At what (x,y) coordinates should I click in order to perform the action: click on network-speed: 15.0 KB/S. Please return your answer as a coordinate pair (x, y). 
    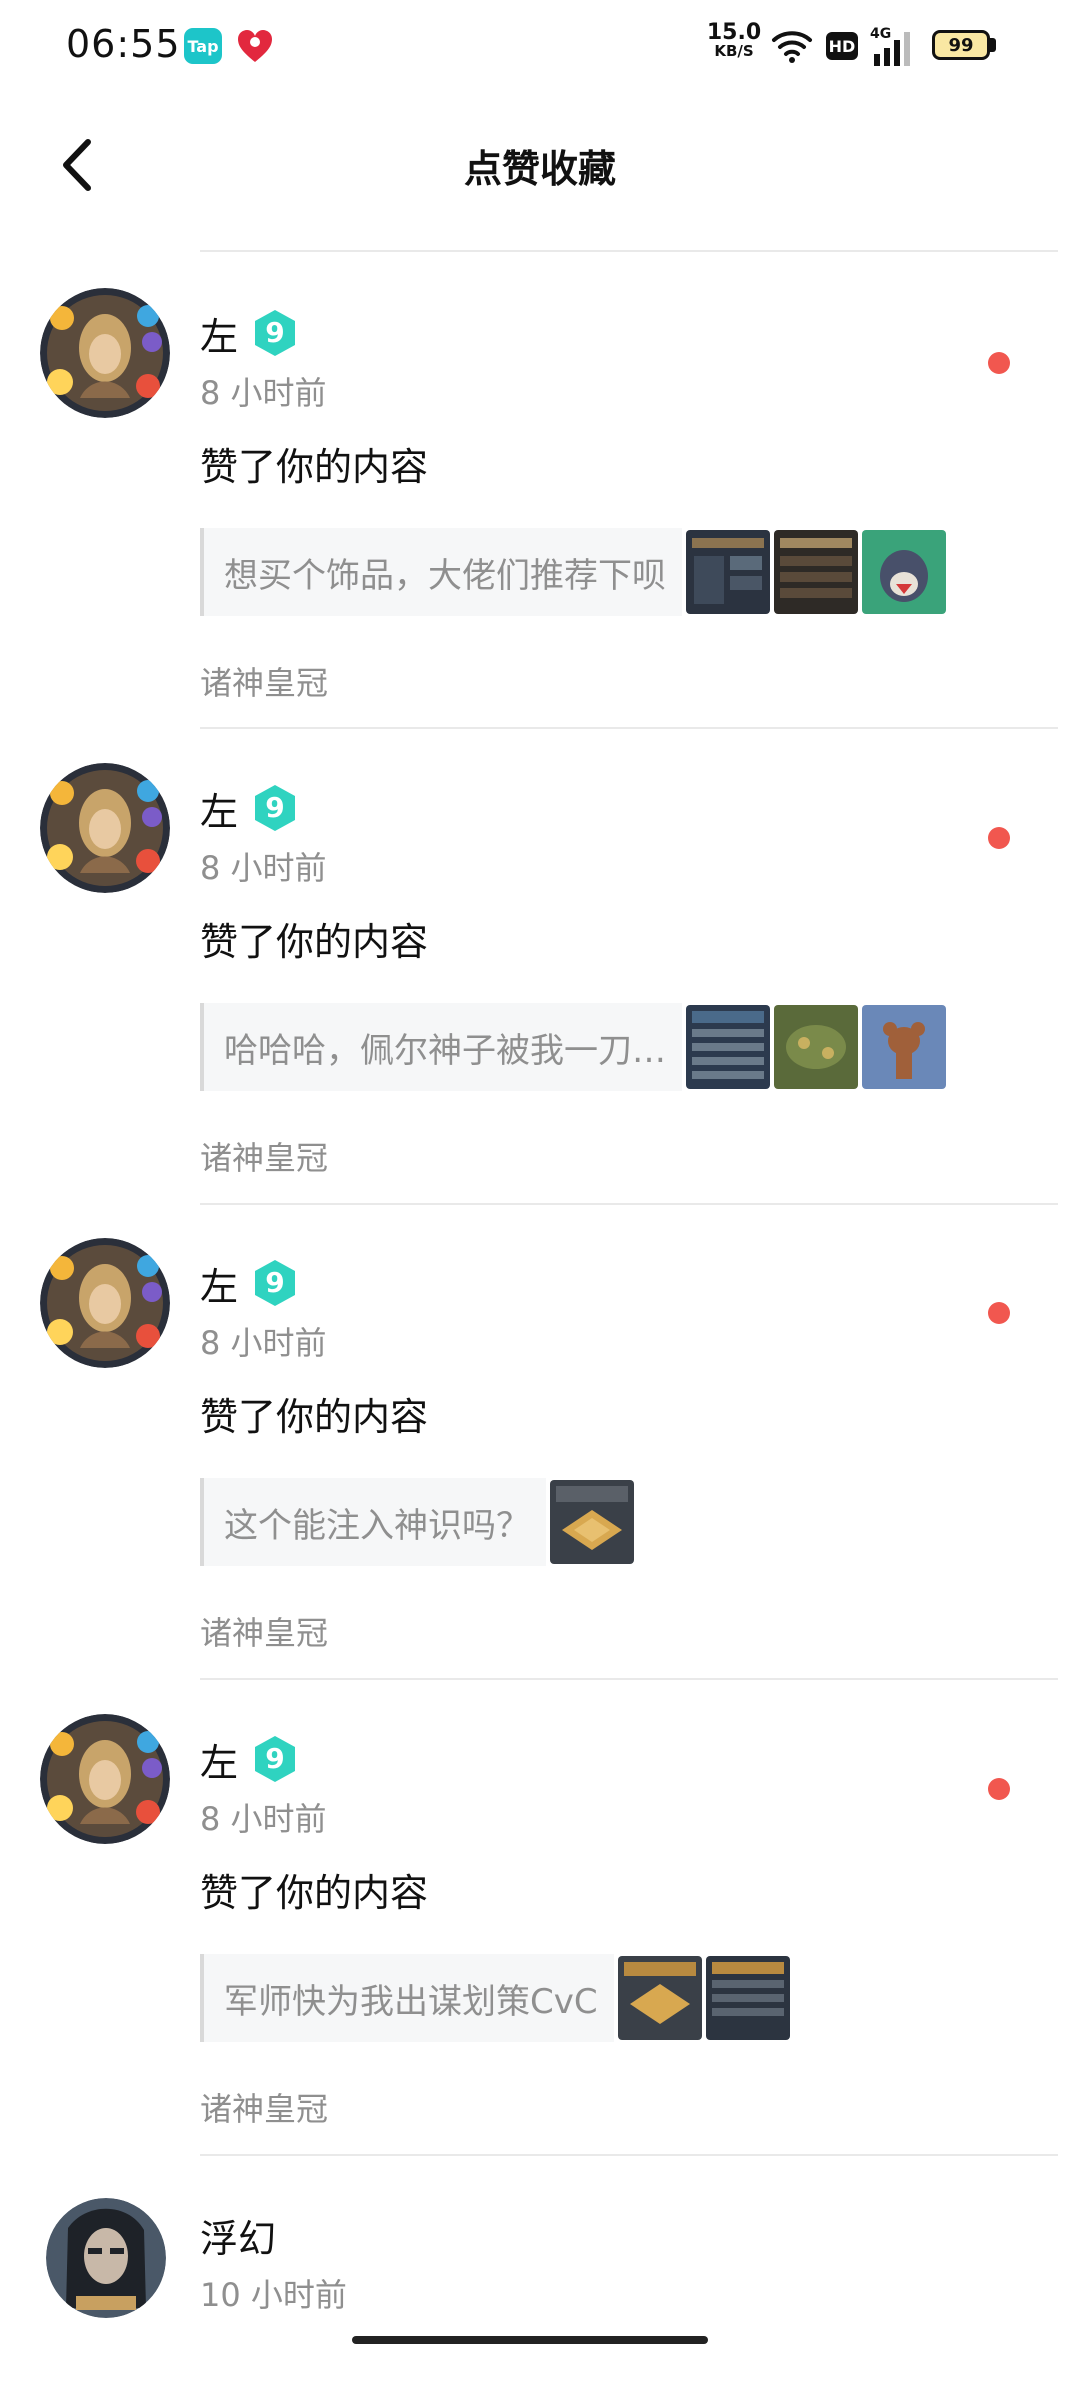
    Looking at the image, I should click on (734, 40).